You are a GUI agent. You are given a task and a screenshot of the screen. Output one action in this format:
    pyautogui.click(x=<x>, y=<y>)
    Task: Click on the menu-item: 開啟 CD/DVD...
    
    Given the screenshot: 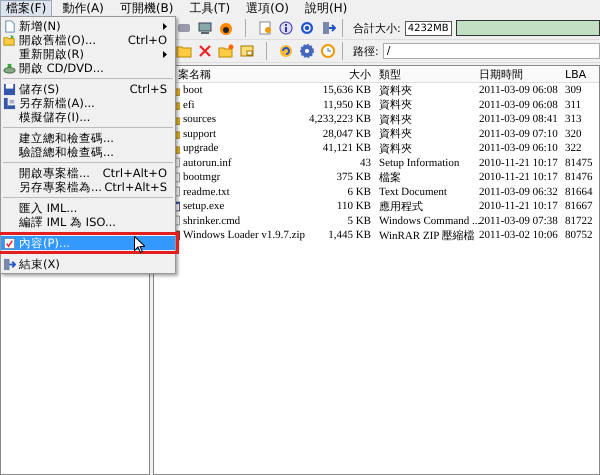 What is the action you would take?
    pyautogui.click(x=88, y=68)
    